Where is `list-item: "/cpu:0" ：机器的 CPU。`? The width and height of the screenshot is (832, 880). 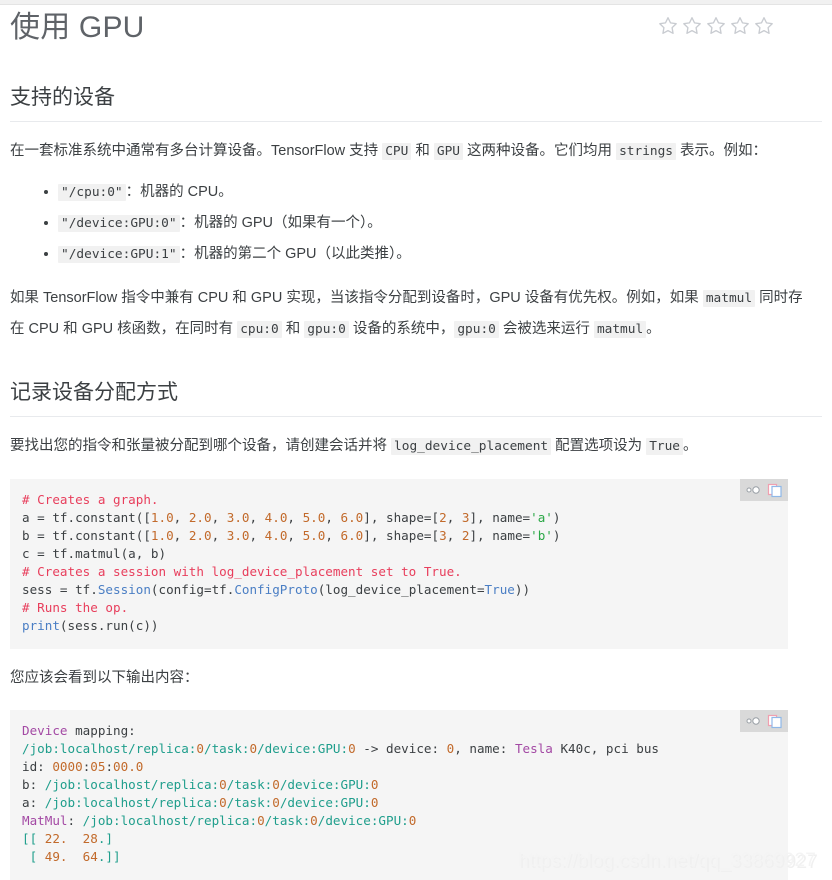 list-item: "/cpu:0" ：机器的 CPU。 is located at coordinates (433, 192).